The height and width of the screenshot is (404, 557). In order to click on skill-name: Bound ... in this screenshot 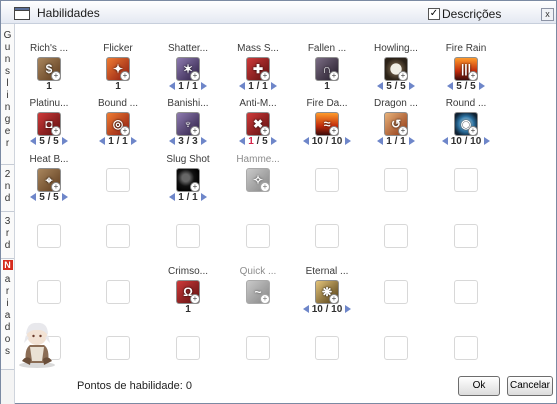, I will do `click(118, 103)`.